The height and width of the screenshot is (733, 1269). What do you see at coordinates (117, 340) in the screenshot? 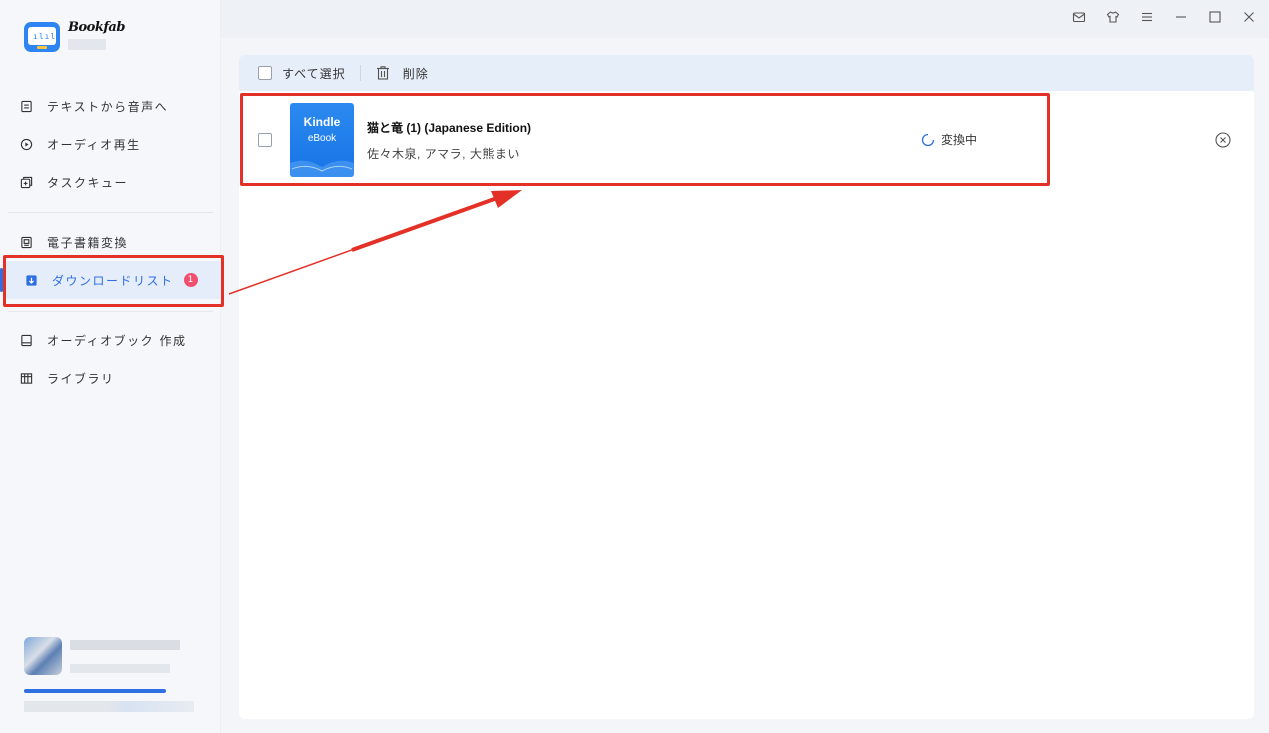
I see `sidebar-item-label: オーディオブック 作成` at bounding box center [117, 340].